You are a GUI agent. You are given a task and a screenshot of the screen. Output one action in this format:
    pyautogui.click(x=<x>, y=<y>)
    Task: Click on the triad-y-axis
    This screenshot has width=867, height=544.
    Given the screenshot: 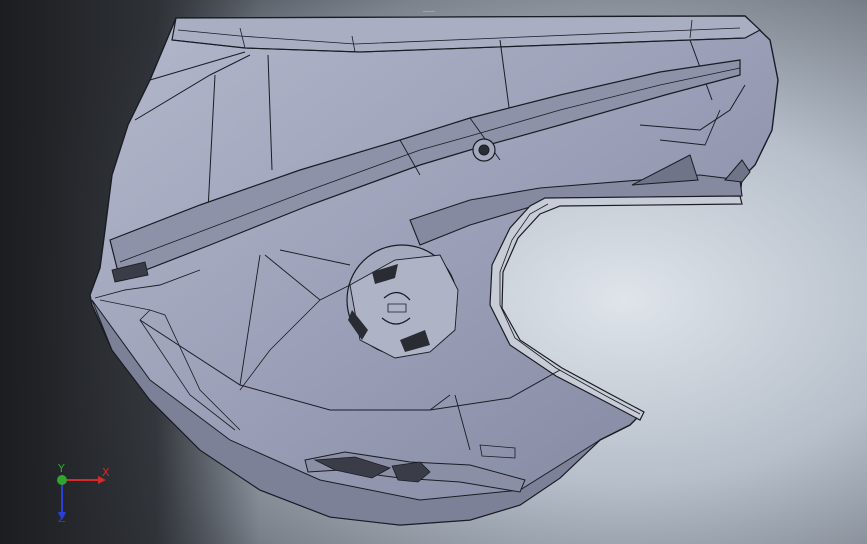 What is the action you would take?
    pyautogui.click(x=62, y=480)
    